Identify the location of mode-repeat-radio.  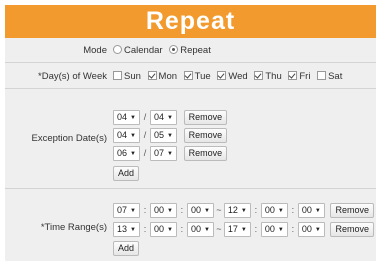
(174, 49).